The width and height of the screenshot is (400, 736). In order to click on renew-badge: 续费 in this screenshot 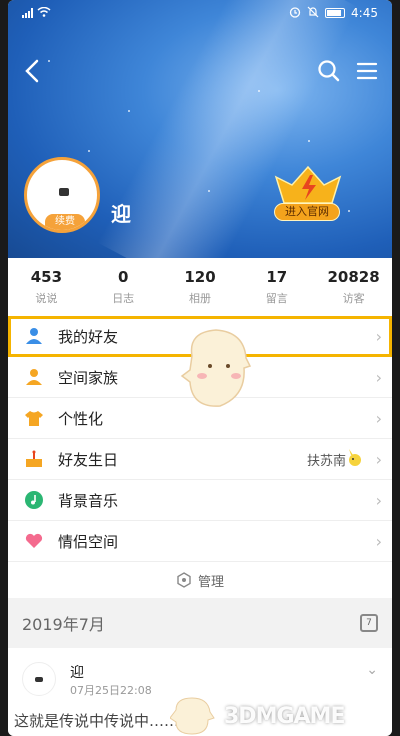, I will do `click(65, 222)`.